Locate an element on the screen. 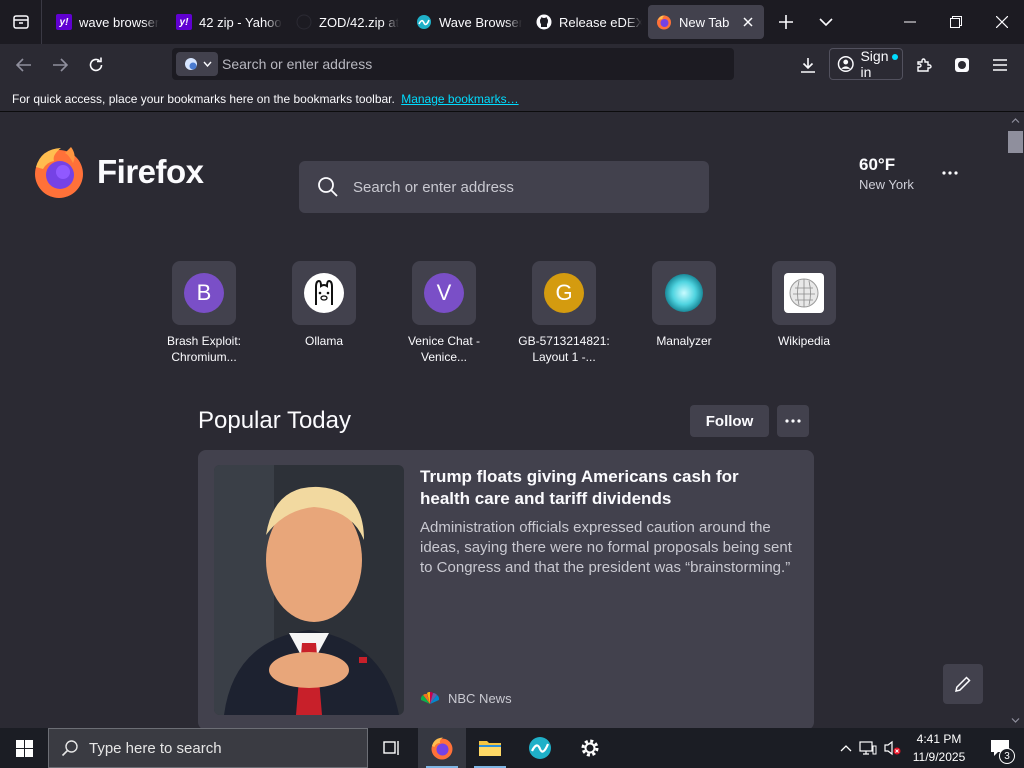 The image size is (1024, 768). taskbar-settings is located at coordinates (590, 748).